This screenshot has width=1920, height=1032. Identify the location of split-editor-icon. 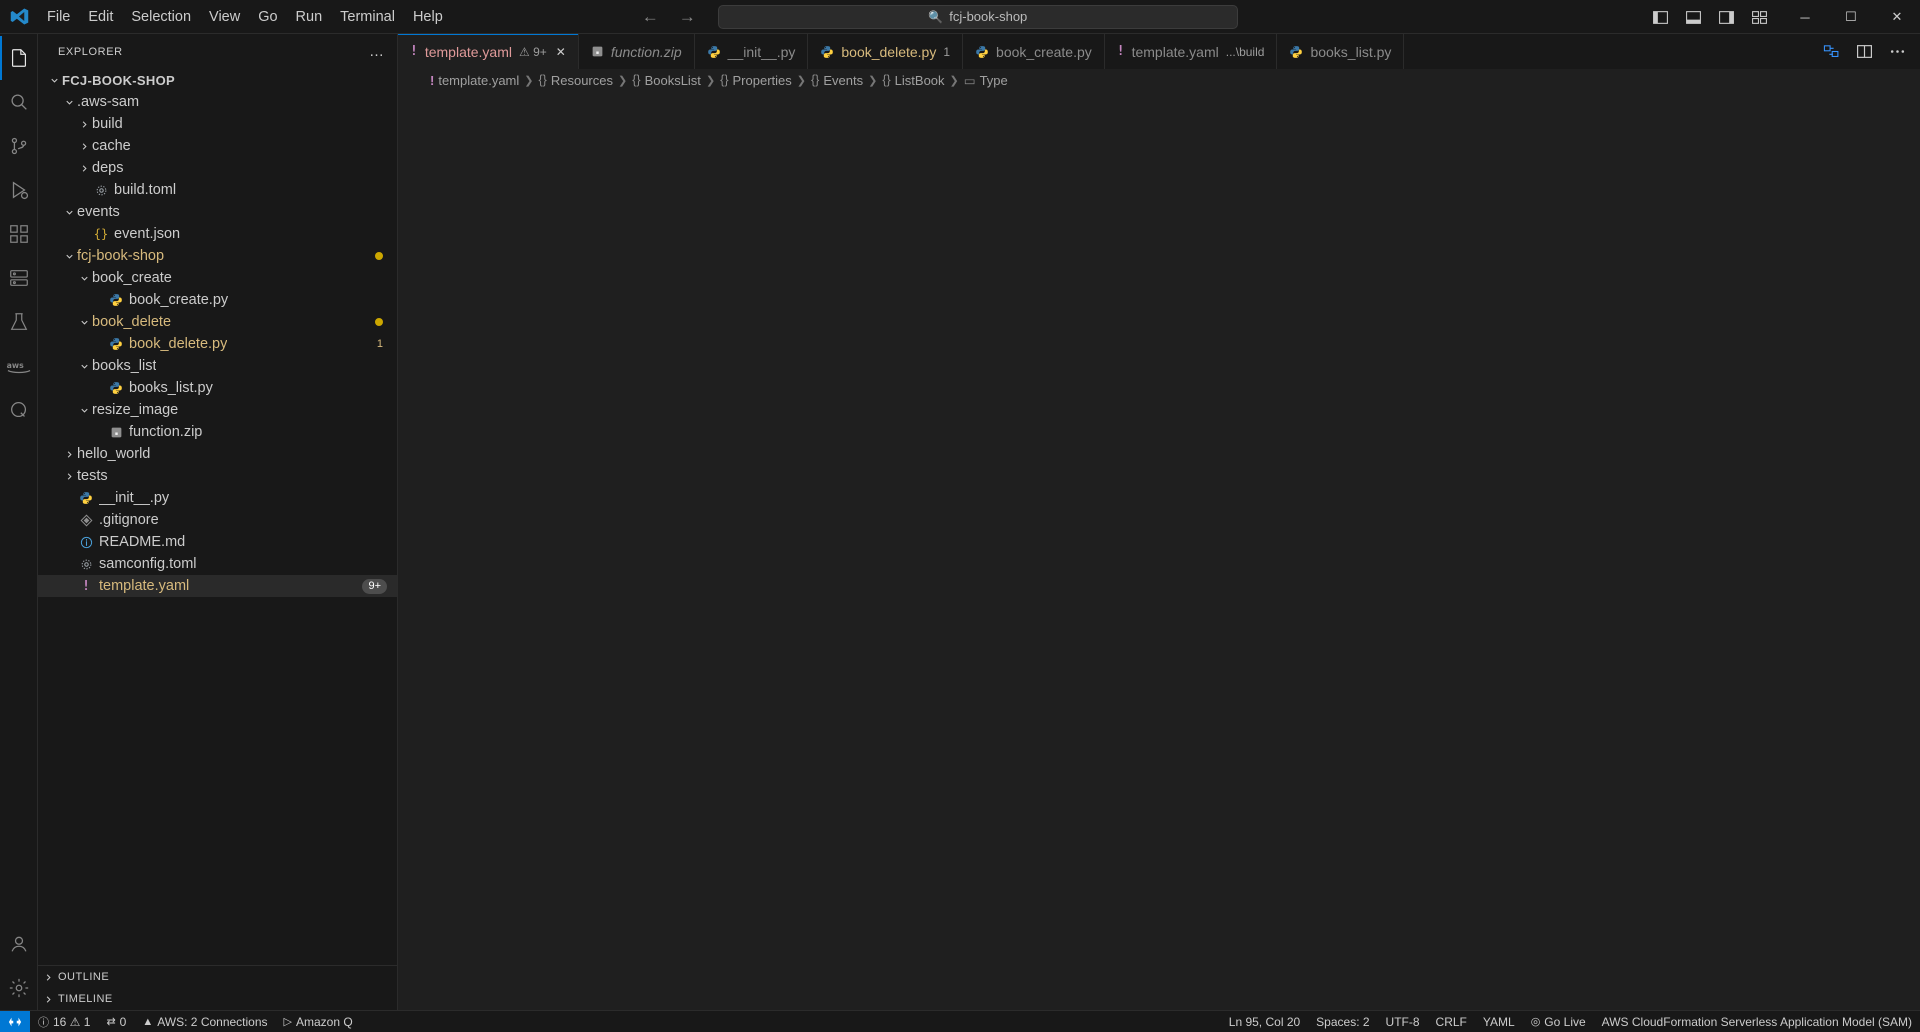
(1864, 51).